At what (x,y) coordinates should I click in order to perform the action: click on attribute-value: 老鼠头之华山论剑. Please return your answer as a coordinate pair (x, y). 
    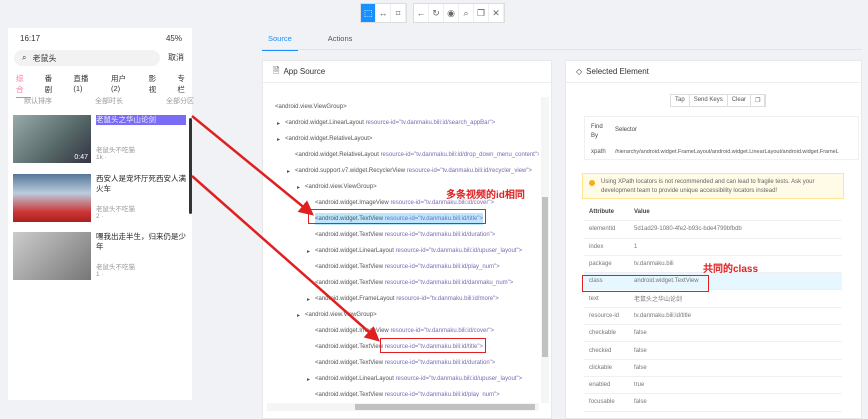
    Looking at the image, I should click on (658, 300).